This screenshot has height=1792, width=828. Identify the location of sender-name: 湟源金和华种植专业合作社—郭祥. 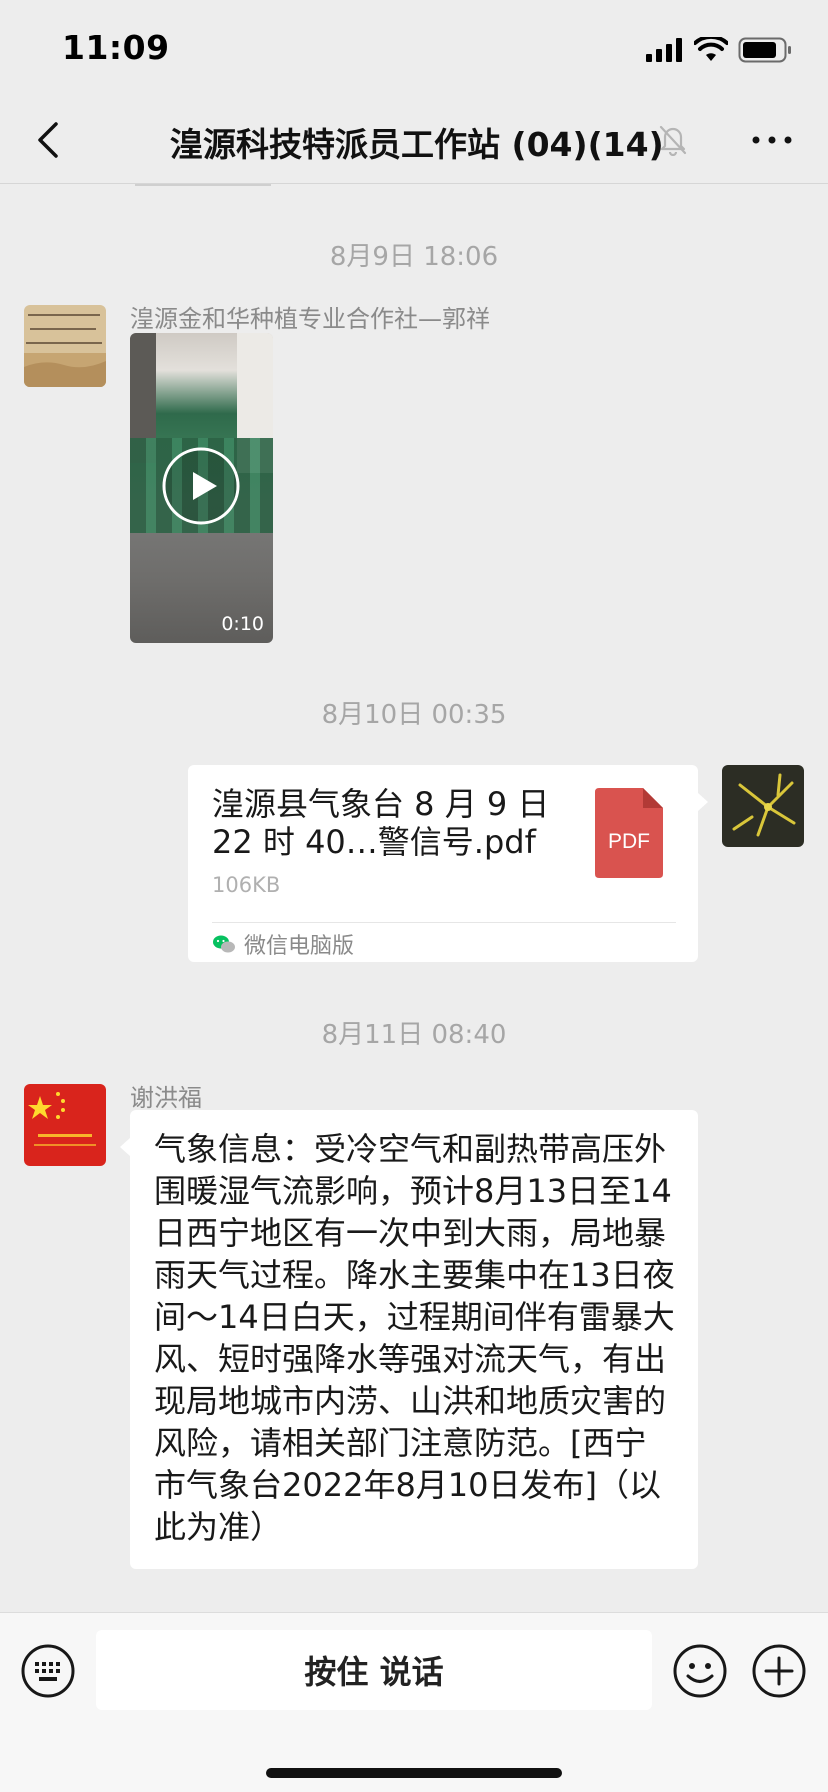
(310, 319).